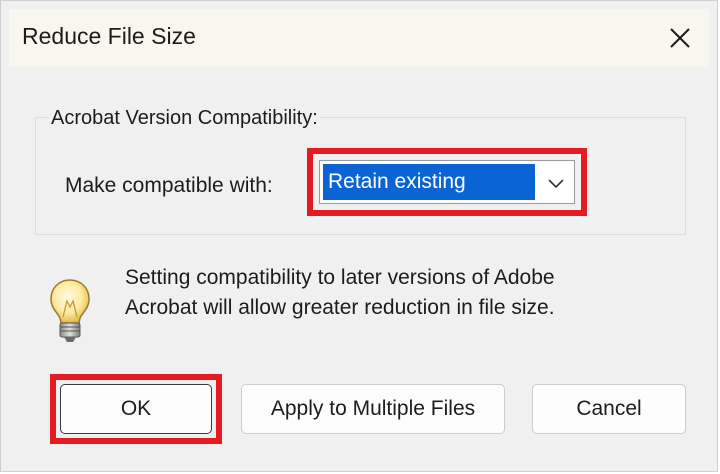 This screenshot has height=474, width=720. Describe the element at coordinates (609, 409) in the screenshot. I see `cancel-button: Cancel` at that location.